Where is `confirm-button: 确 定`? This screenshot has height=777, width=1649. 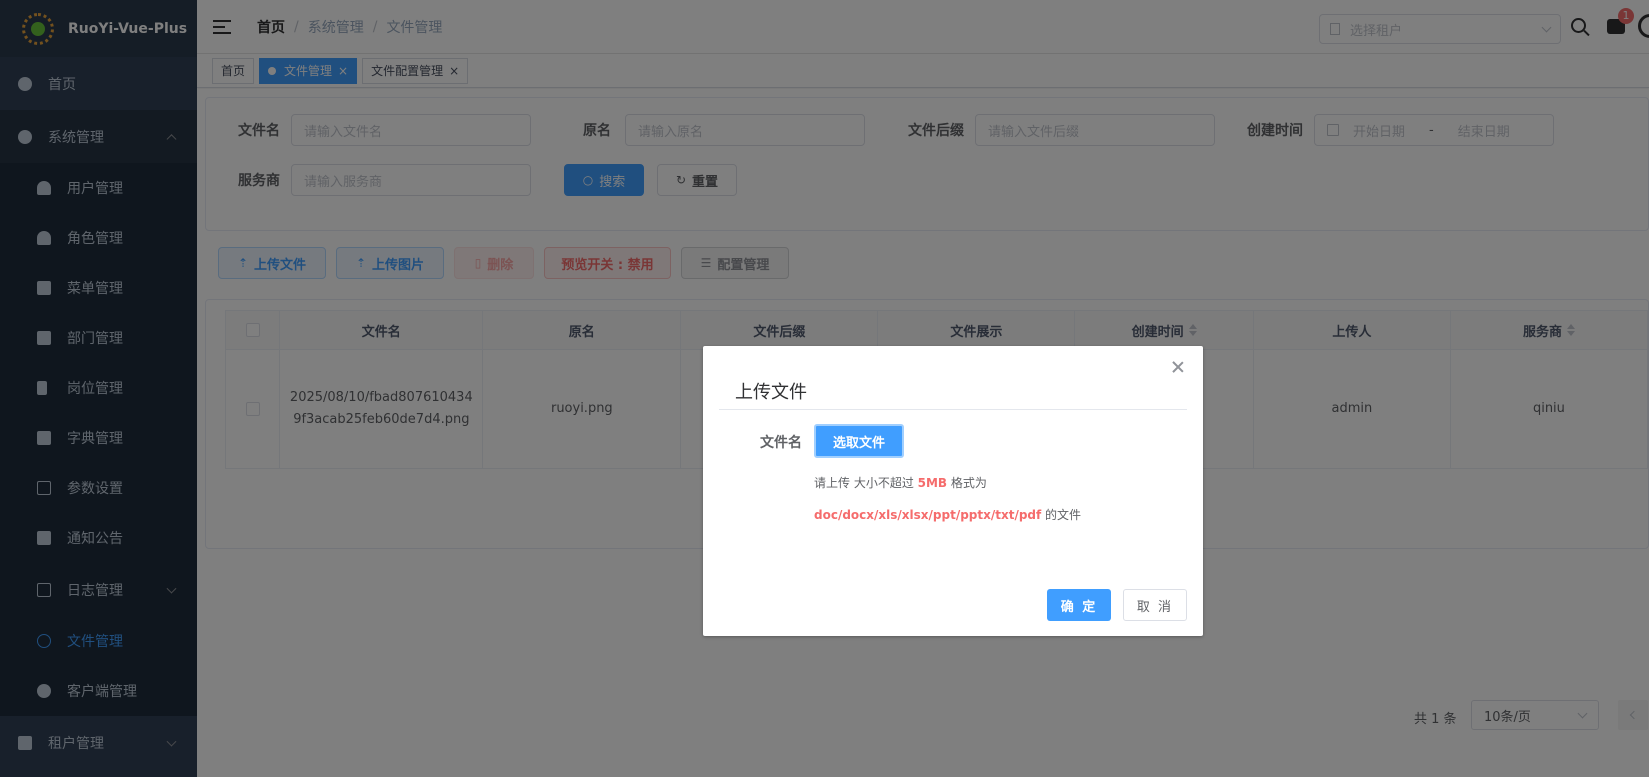 confirm-button: 确 定 is located at coordinates (1079, 605).